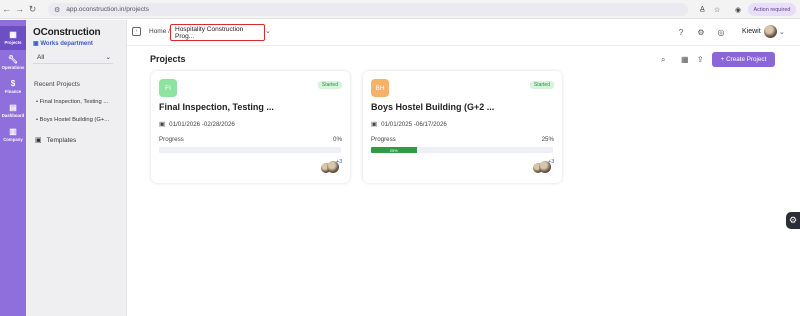 This screenshot has width=800, height=316. I want to click on department-label: ▣ Works department, so click(63, 43).